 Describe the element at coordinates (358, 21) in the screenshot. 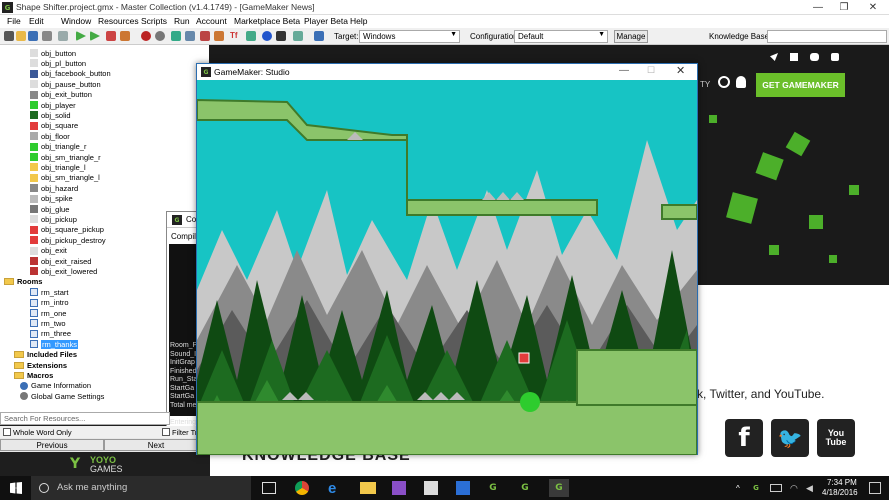

I see `menu-help: Help` at that location.